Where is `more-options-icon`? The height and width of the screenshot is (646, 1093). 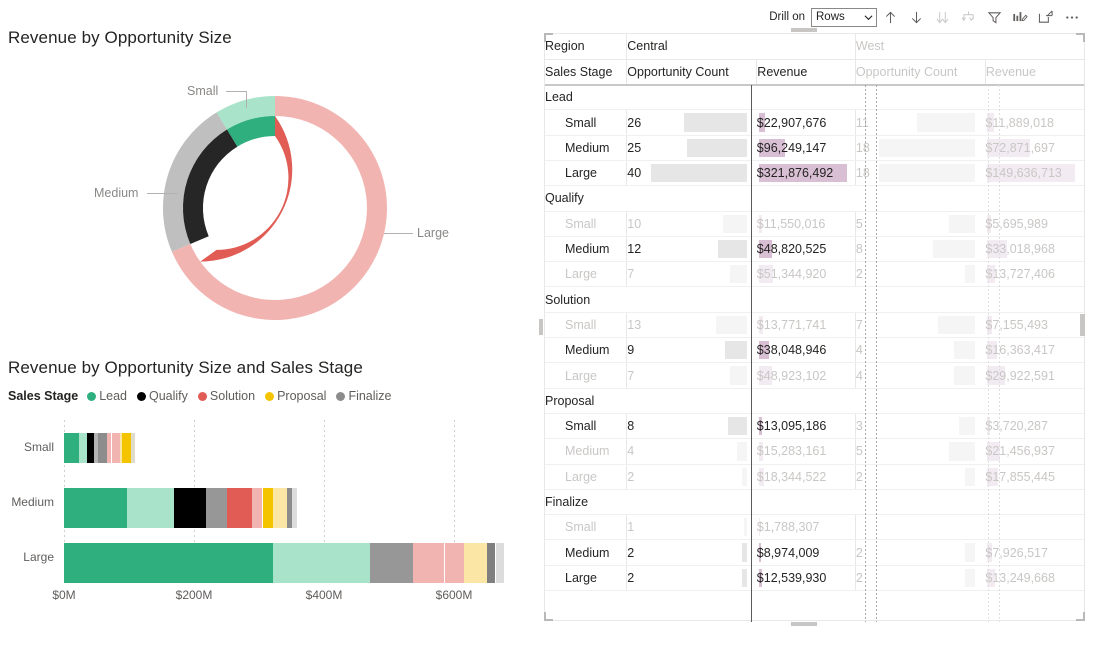
more-options-icon is located at coordinates (1072, 17).